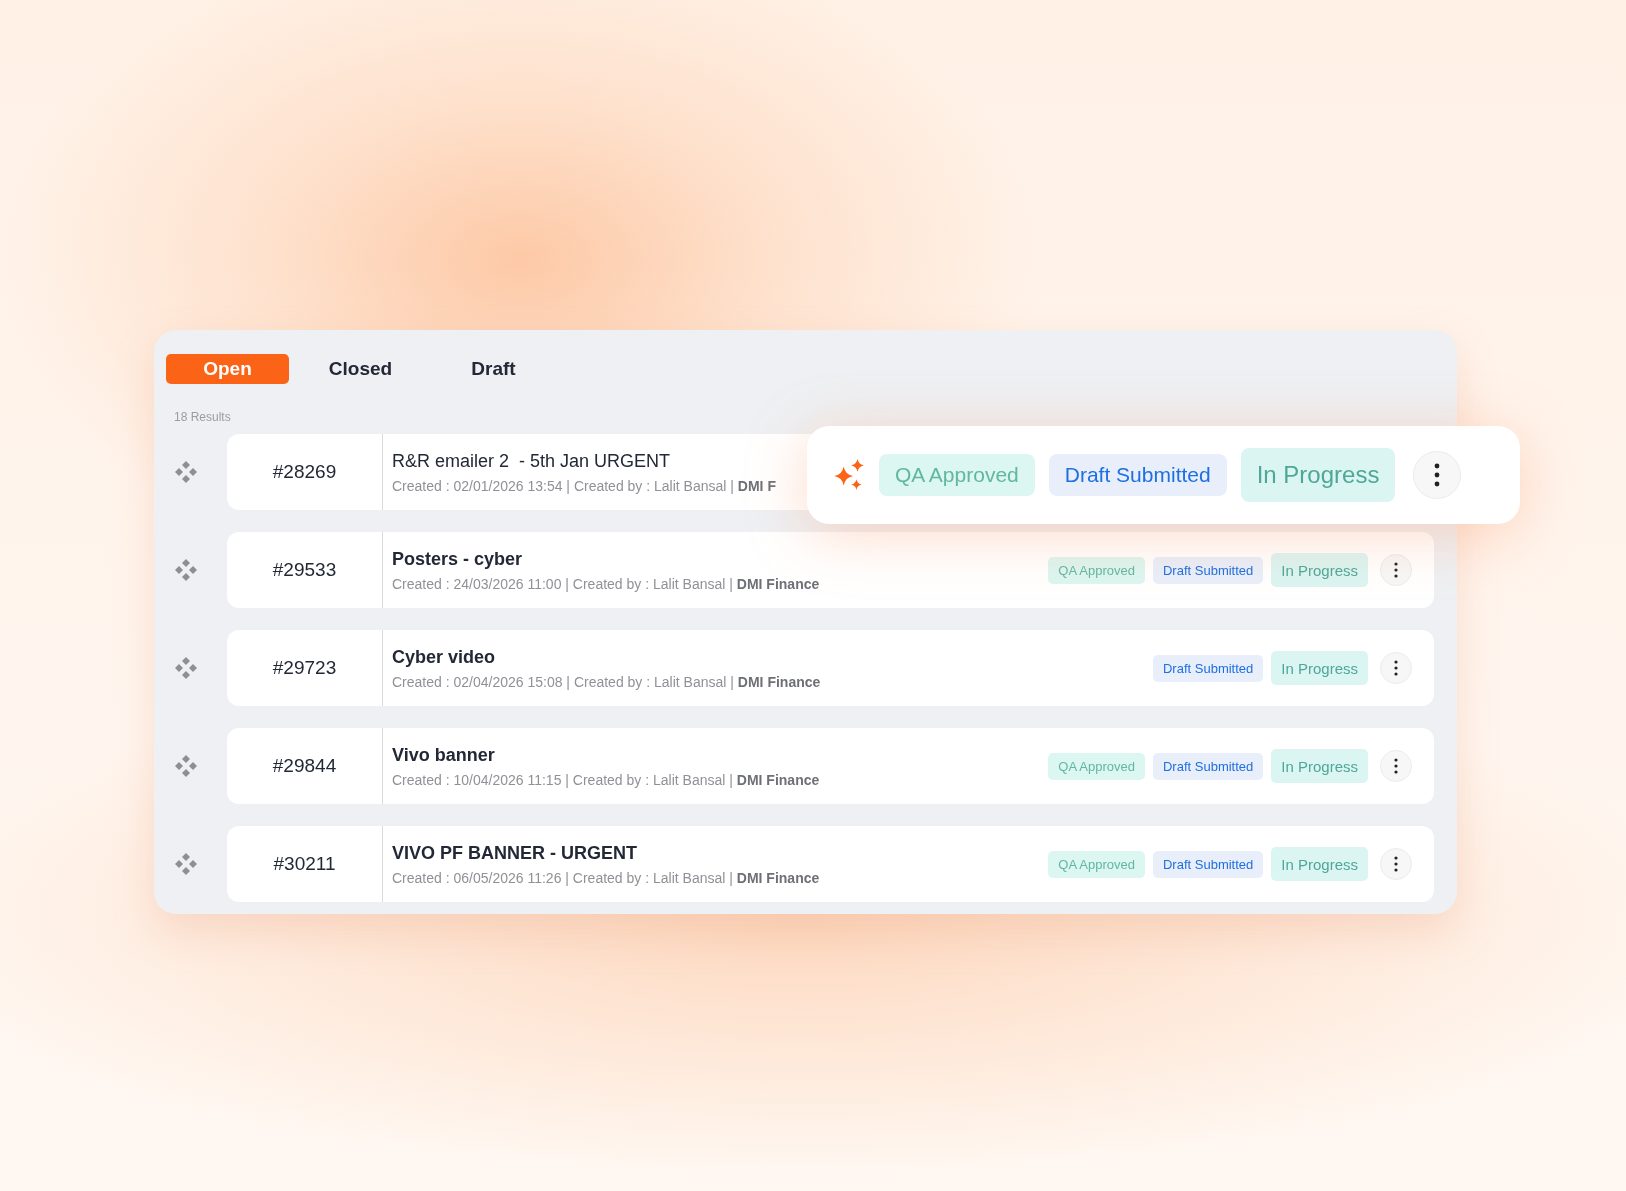 The height and width of the screenshot is (1191, 1626). I want to click on ticket-id: #29844, so click(305, 766).